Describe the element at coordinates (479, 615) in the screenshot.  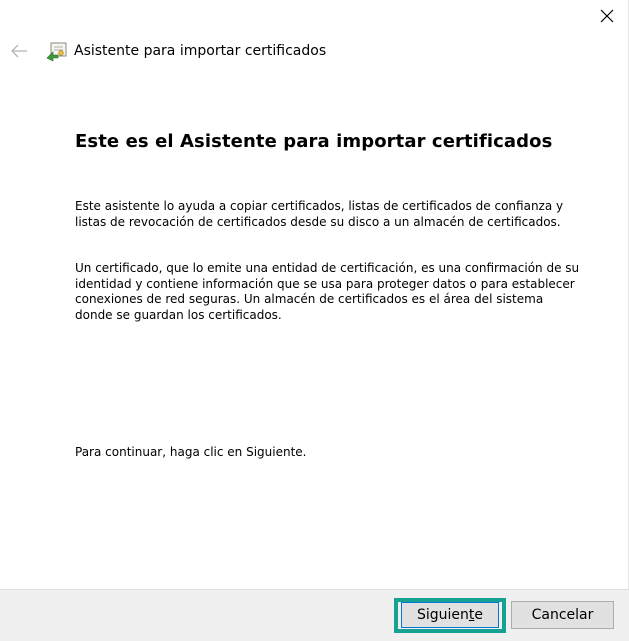
I see `next-label-part: e` at that location.